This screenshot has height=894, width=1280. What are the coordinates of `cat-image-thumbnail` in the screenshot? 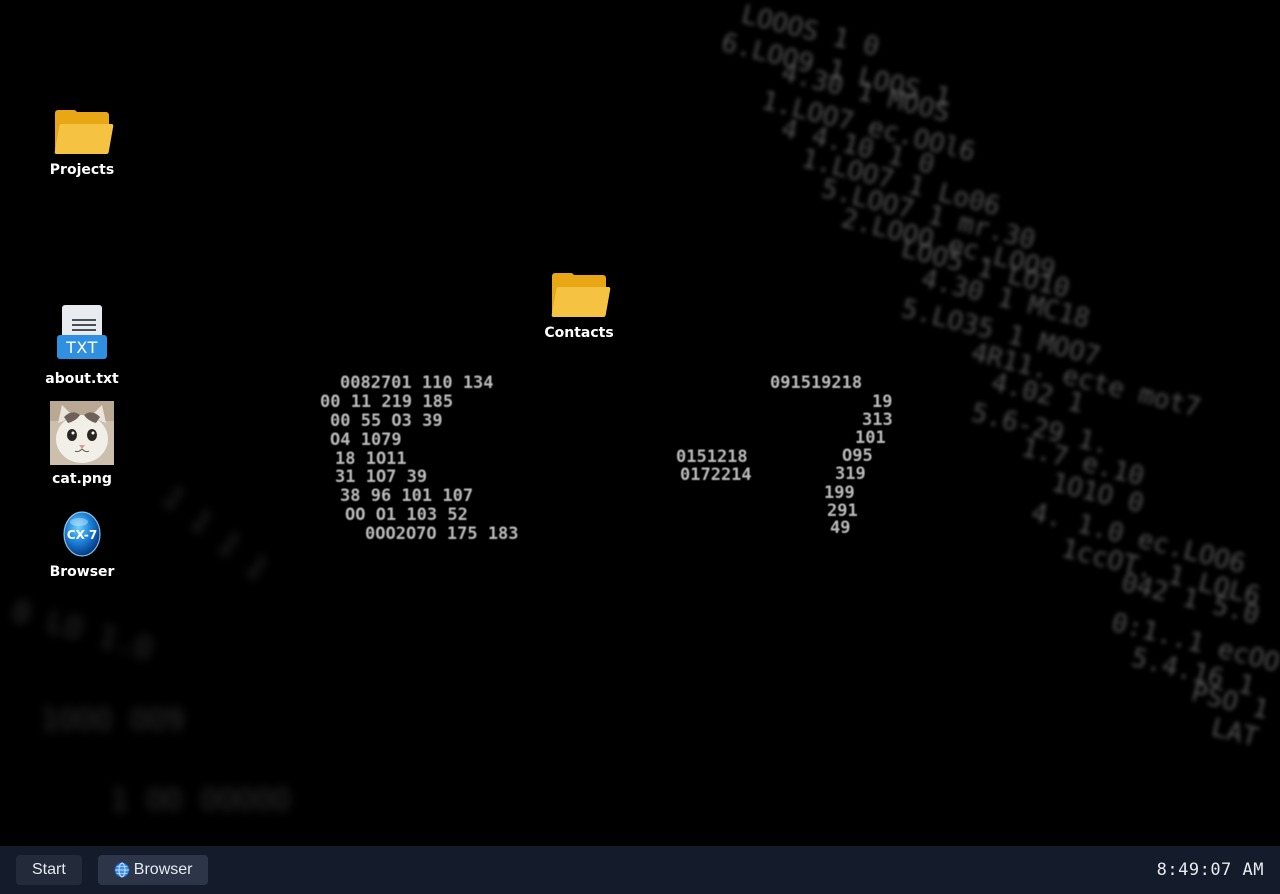 It's located at (82, 433).